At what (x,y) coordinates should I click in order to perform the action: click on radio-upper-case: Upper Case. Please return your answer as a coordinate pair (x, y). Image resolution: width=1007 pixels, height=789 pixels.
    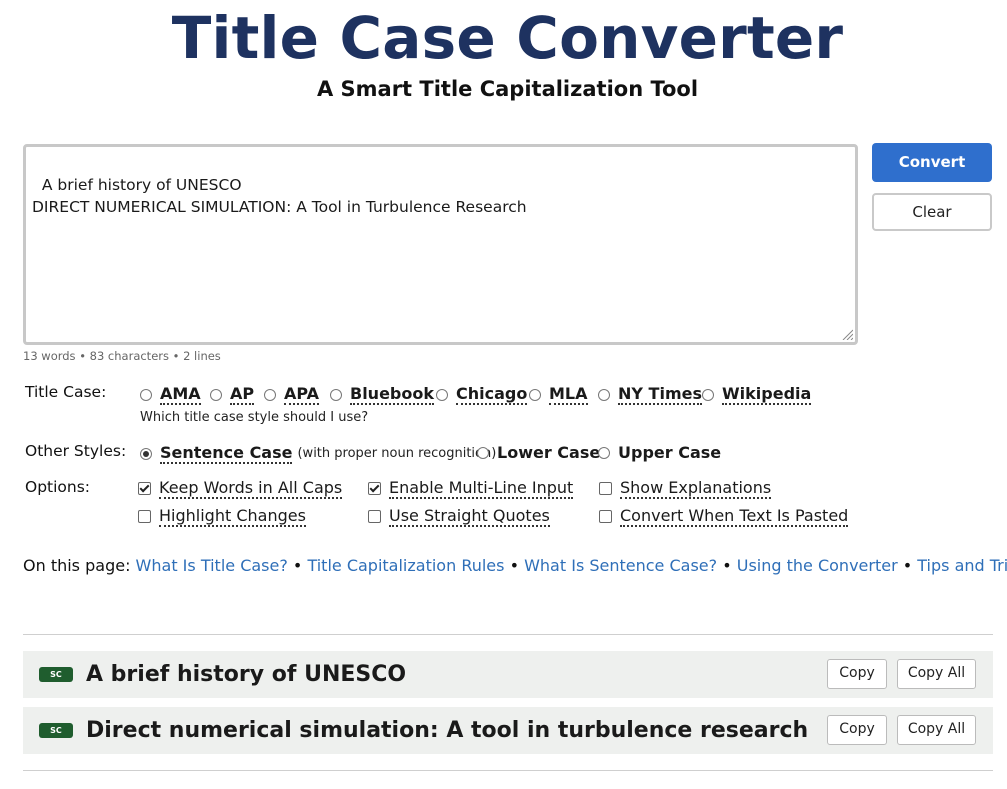
    Looking at the image, I should click on (659, 452).